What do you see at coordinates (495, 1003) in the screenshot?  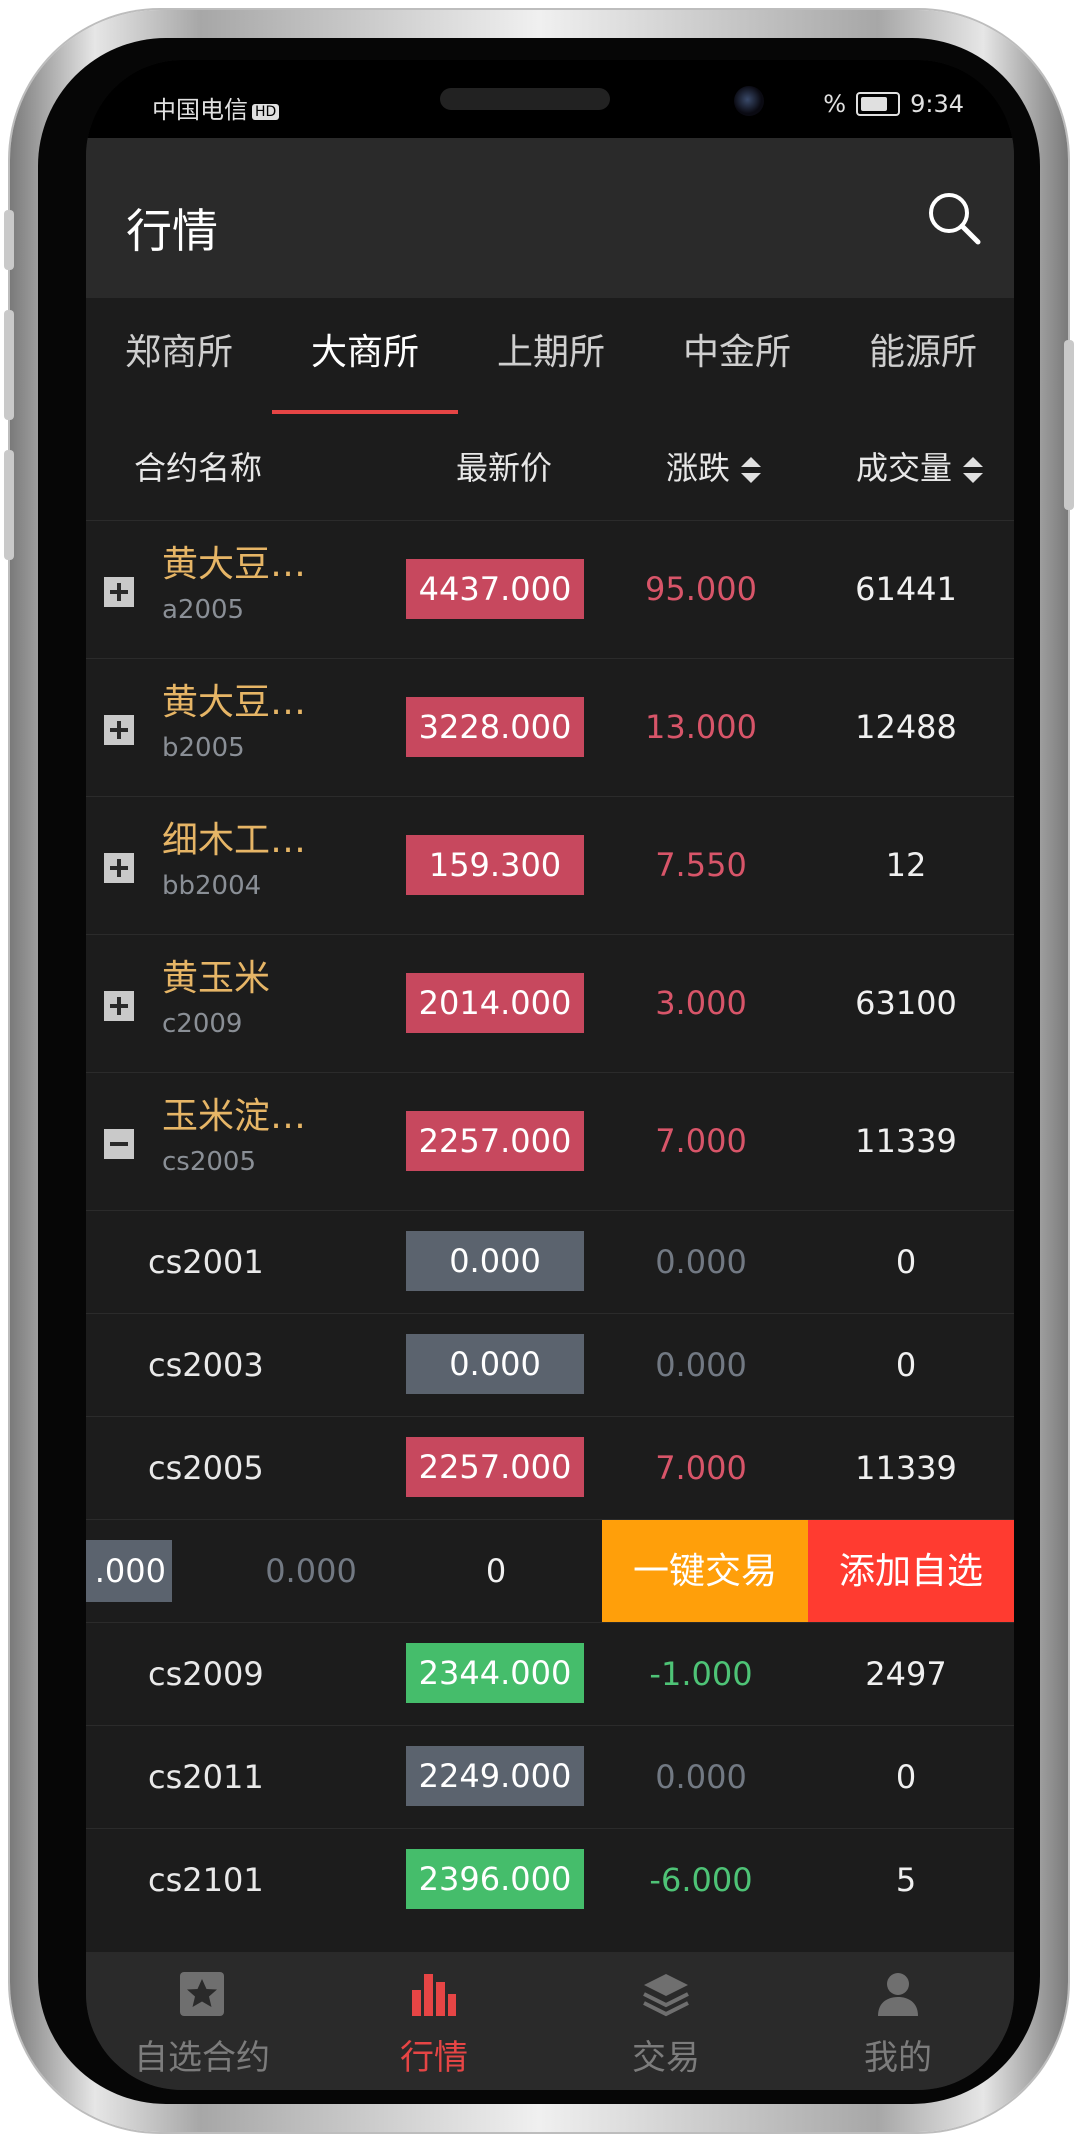 I see `latest-price: 2014.000` at bounding box center [495, 1003].